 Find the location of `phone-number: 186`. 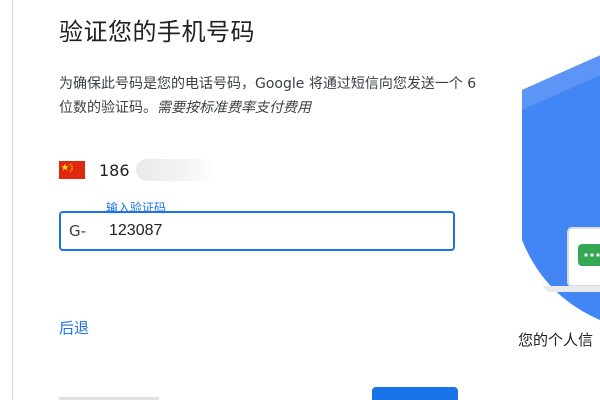

phone-number: 186 is located at coordinates (114, 170).